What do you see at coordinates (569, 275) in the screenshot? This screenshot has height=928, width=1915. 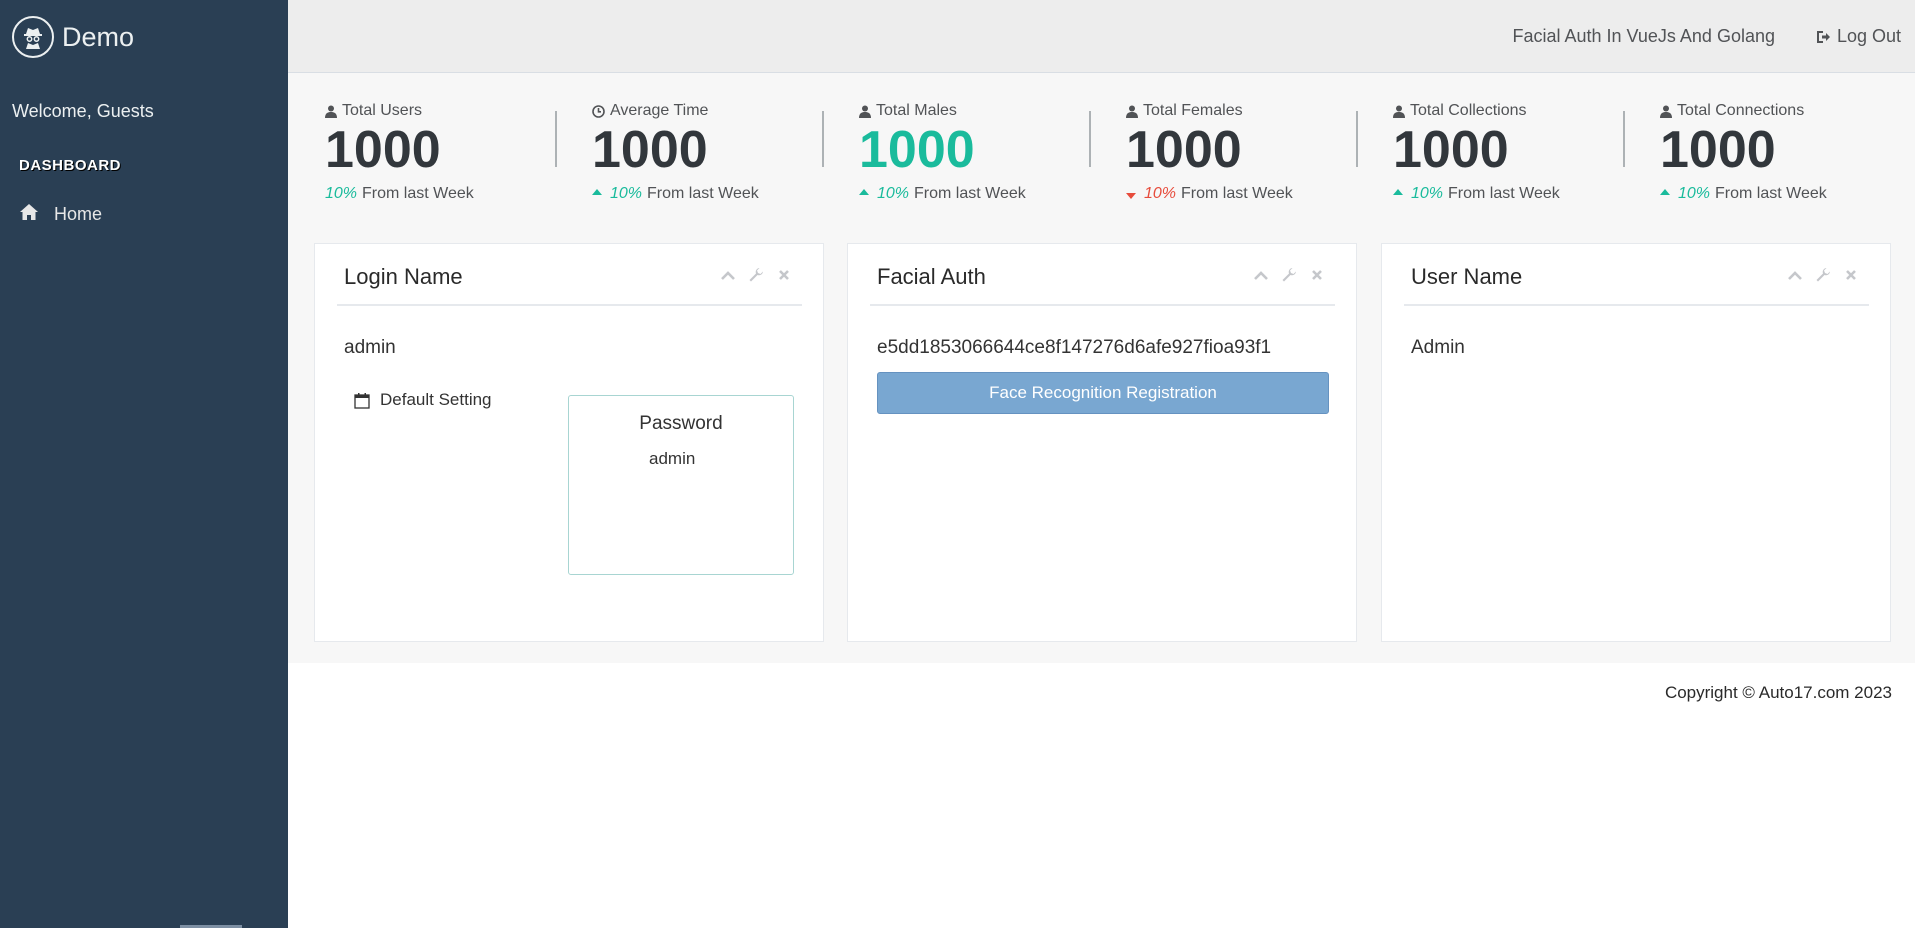 I see `panel-header: Login Name` at bounding box center [569, 275].